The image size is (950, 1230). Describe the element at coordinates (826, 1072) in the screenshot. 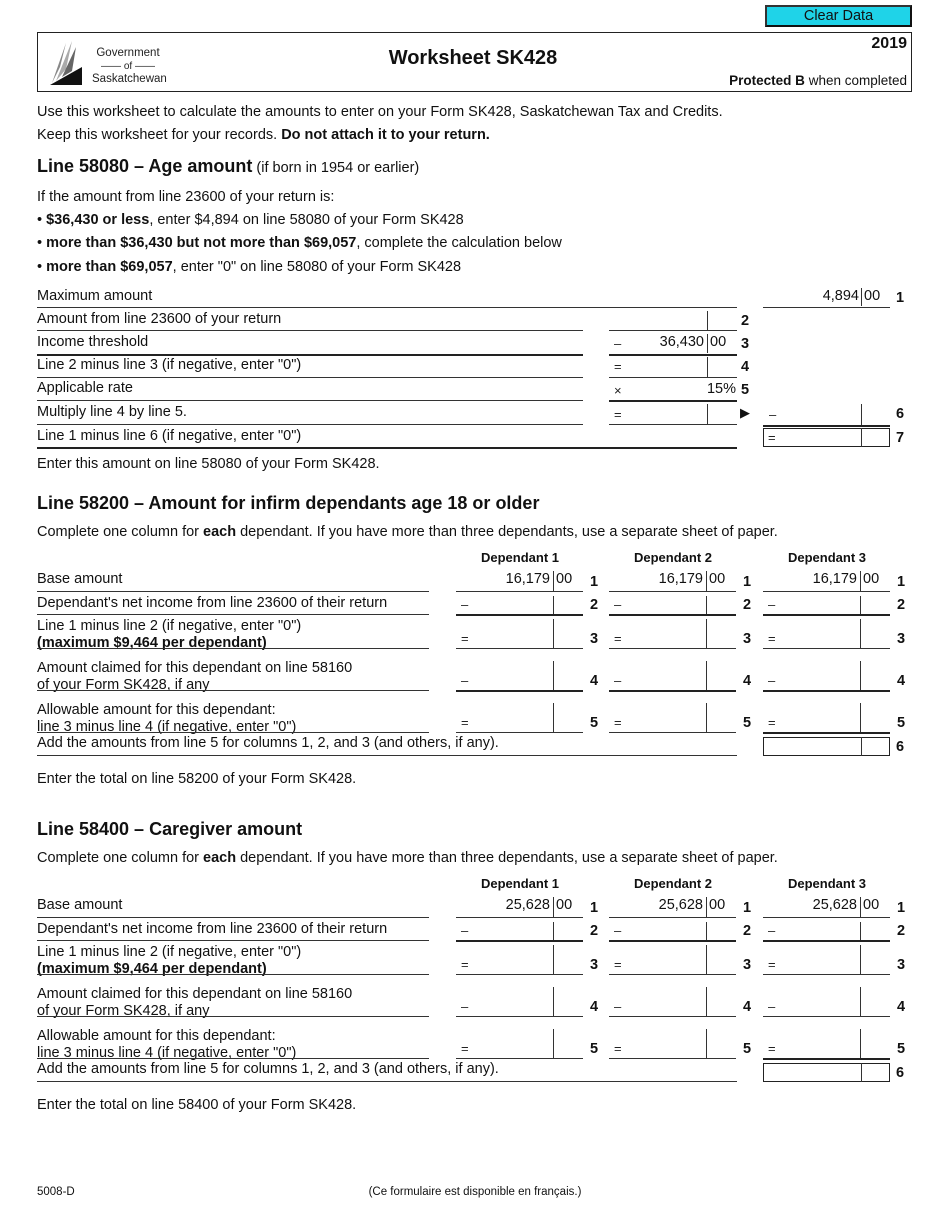

I see `caregiver-total-box` at that location.